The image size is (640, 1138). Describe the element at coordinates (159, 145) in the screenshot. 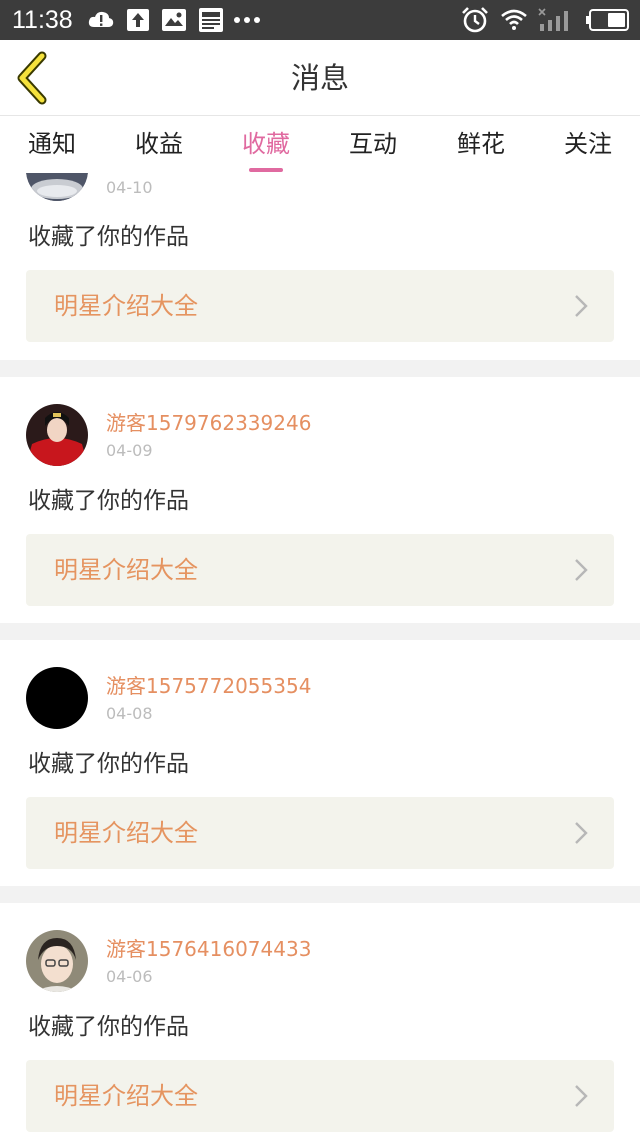

I see `tab-earnings: 收益` at that location.